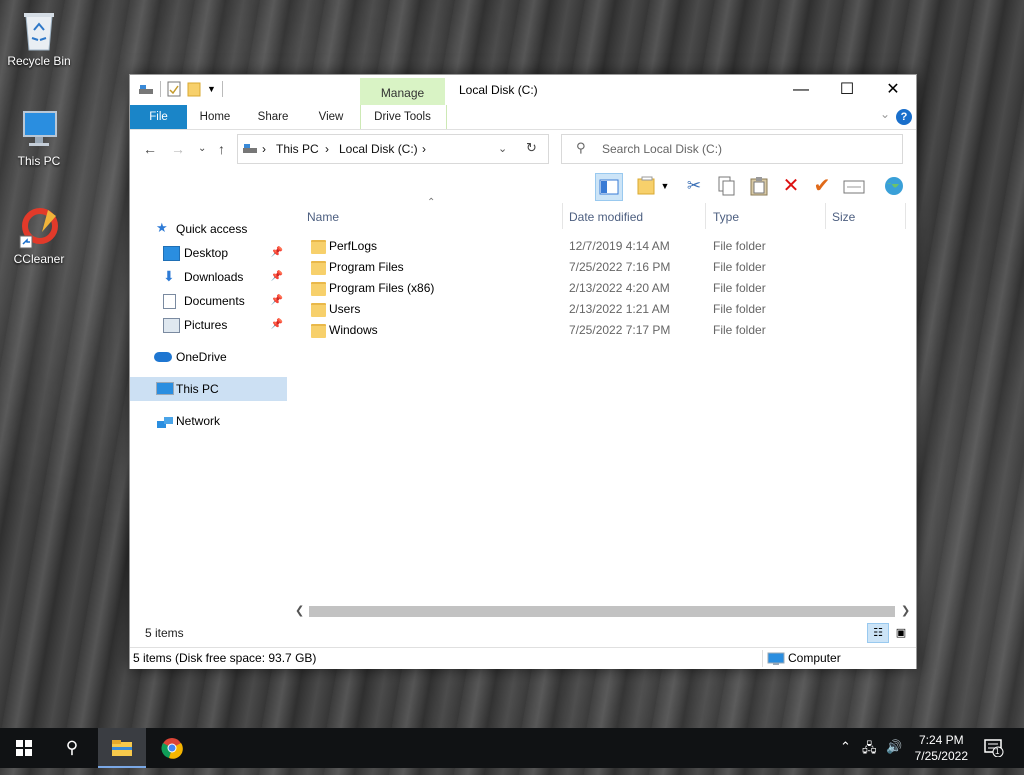 The width and height of the screenshot is (1024, 775). Describe the element at coordinates (214, 277) in the screenshot. I see `nav-item-label: Downloads` at that location.